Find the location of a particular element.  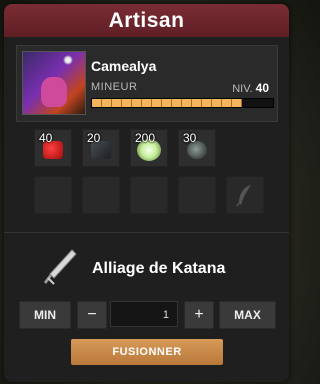

profession-name: MINEUR is located at coordinates (114, 87).